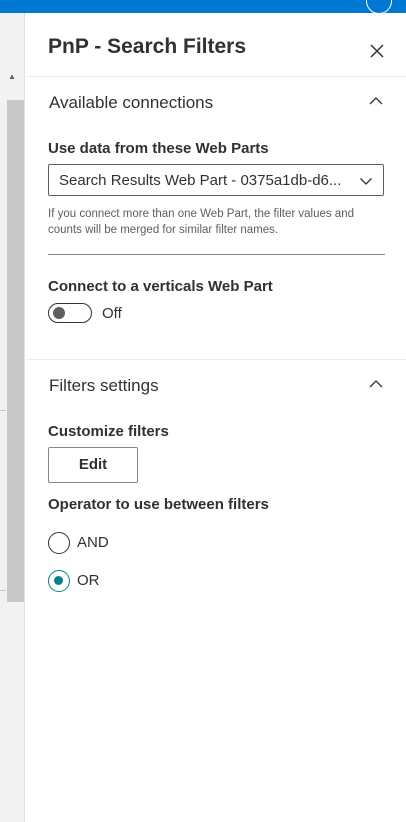 This screenshot has width=406, height=822. Describe the element at coordinates (24, 417) in the screenshot. I see `panel-border` at that location.